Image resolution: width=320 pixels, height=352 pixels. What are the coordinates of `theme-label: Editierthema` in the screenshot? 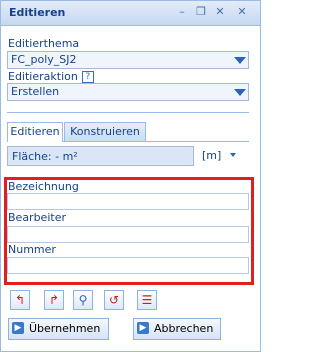 It's located at (44, 43).